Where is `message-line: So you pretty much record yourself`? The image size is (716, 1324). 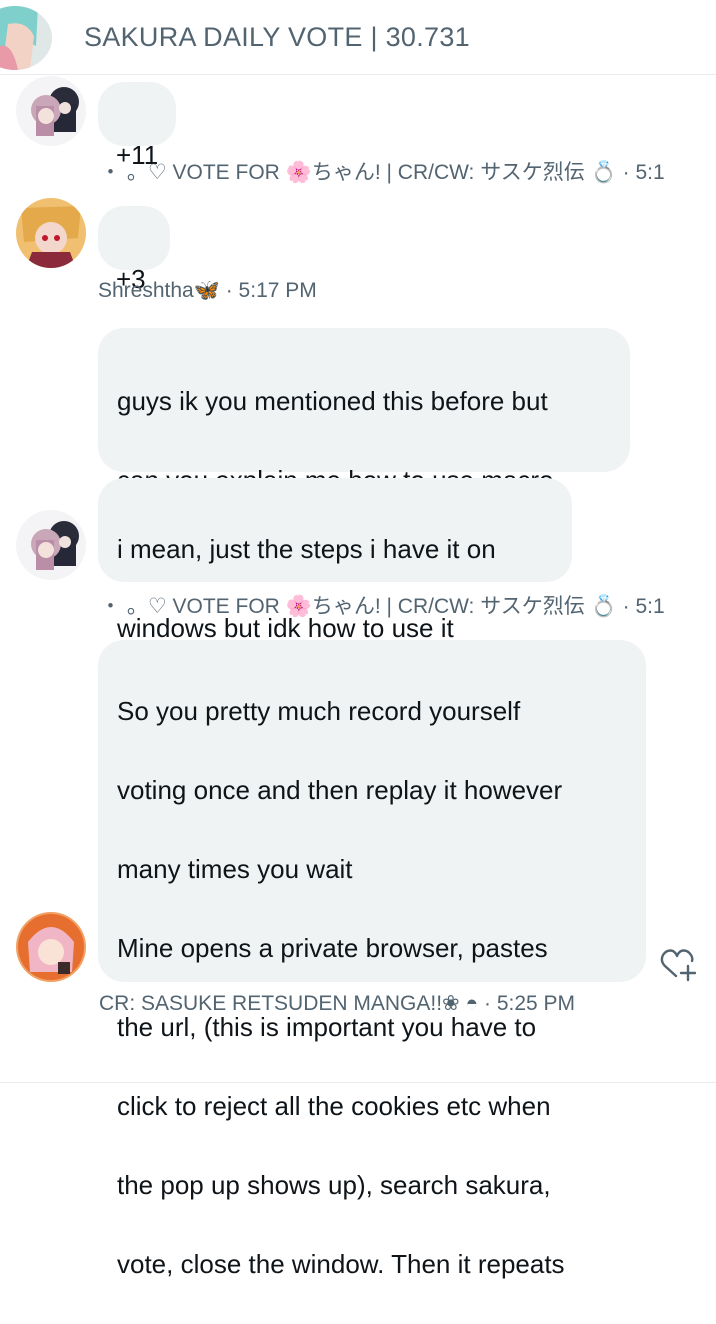
message-line: So you pretty much record yourself is located at coordinates (319, 710).